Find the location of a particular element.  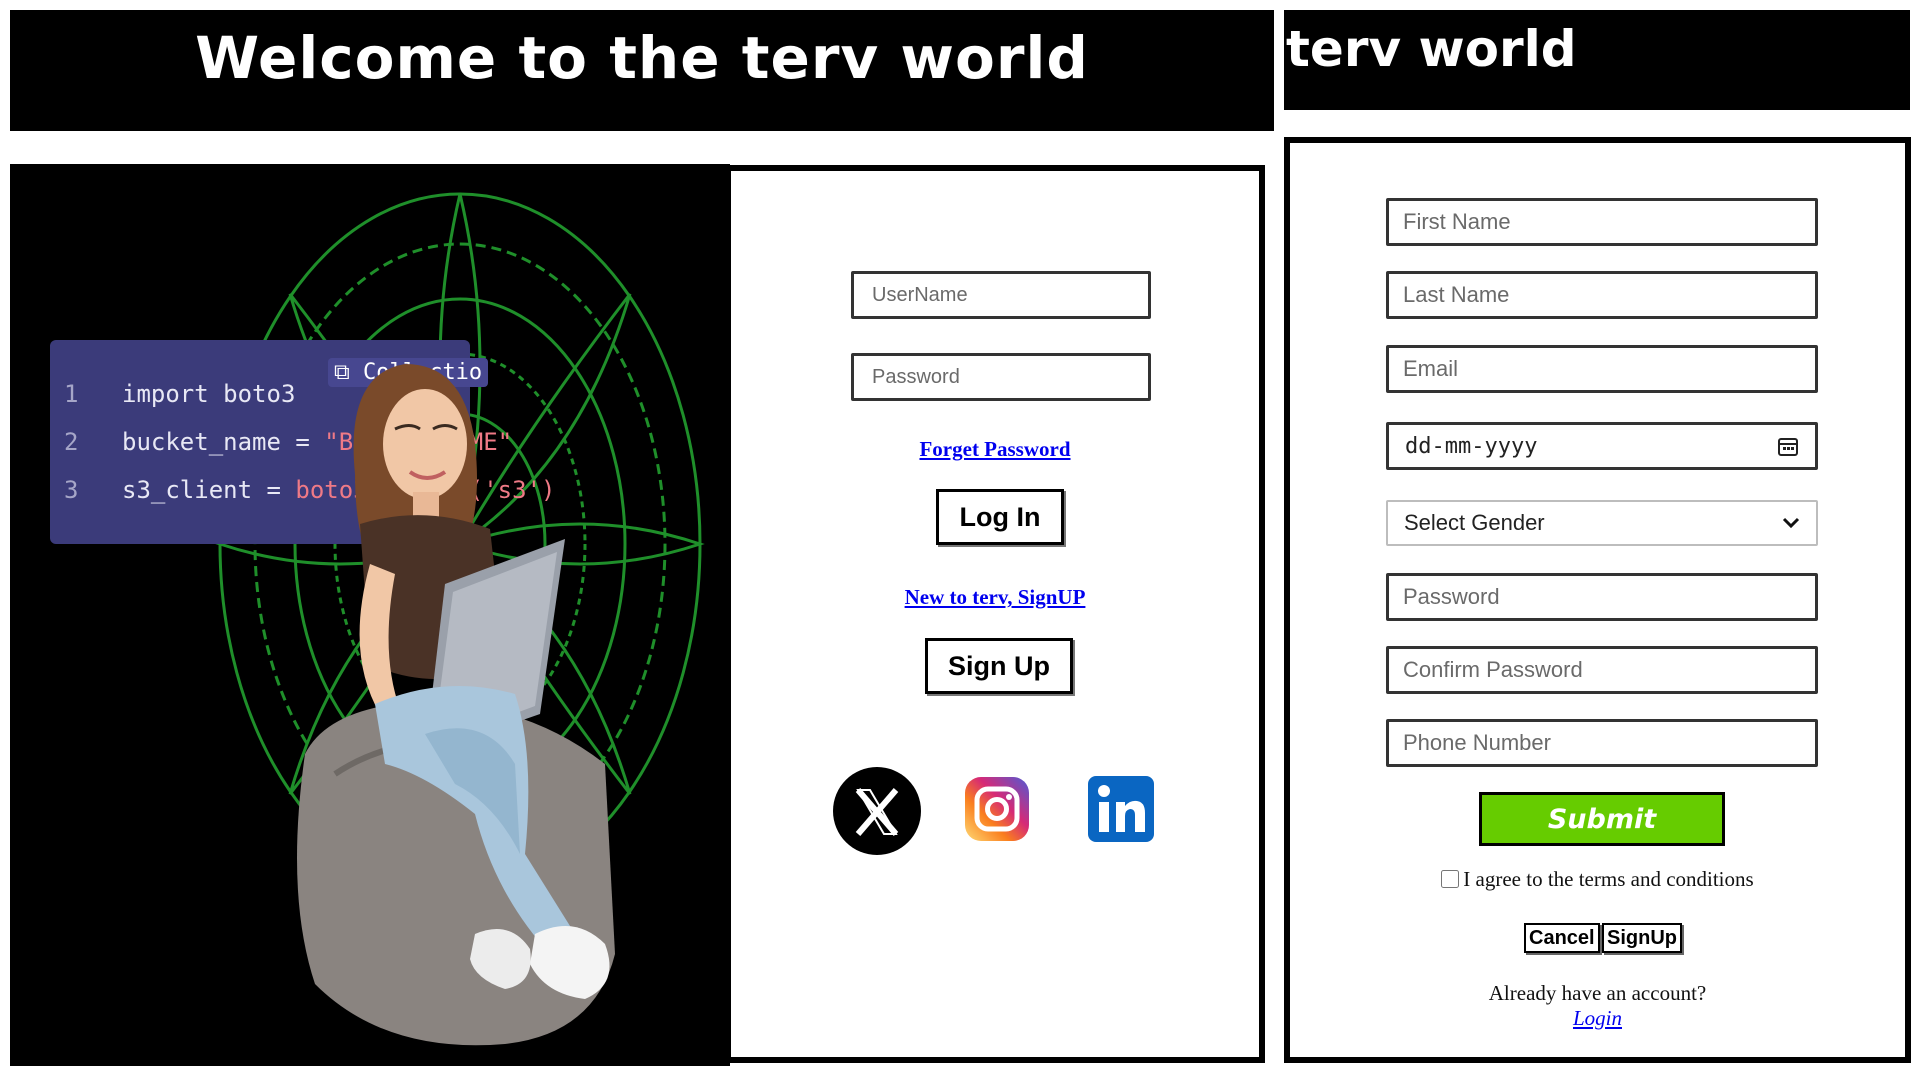

code-line: 1 import boto3 is located at coordinates (180, 394).